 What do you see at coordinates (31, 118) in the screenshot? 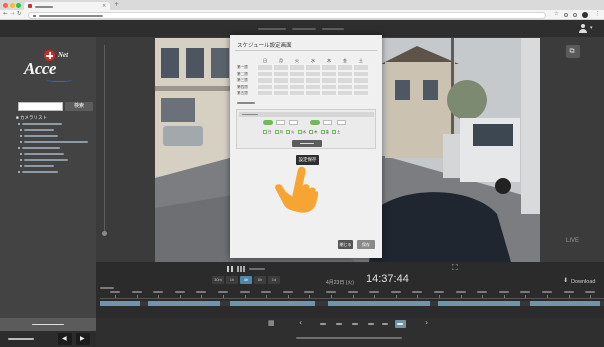
I see `tree-root-label: ■ カメラリスト` at bounding box center [31, 118].